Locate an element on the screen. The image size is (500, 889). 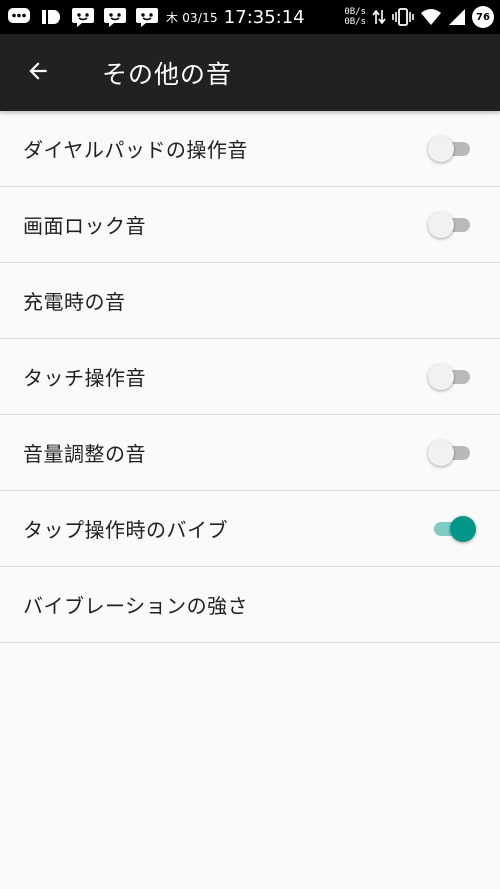
battery-level: 76 is located at coordinates (483, 17).